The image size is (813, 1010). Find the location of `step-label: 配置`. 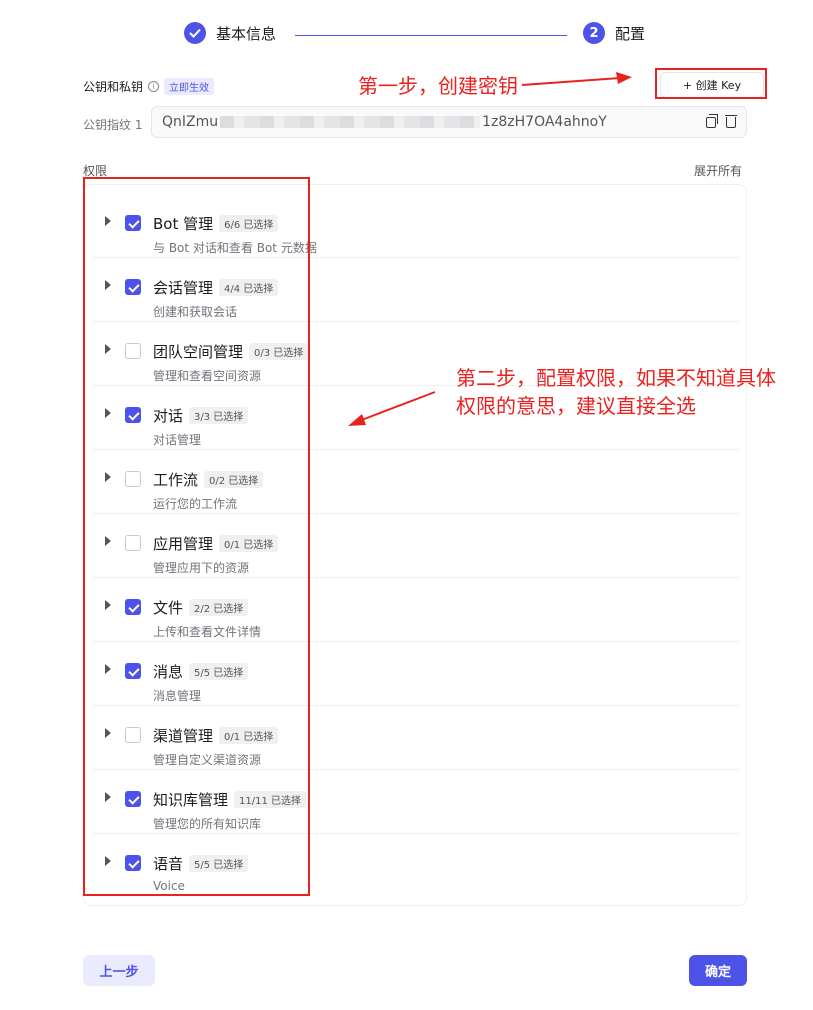

step-label: 配置 is located at coordinates (630, 33).